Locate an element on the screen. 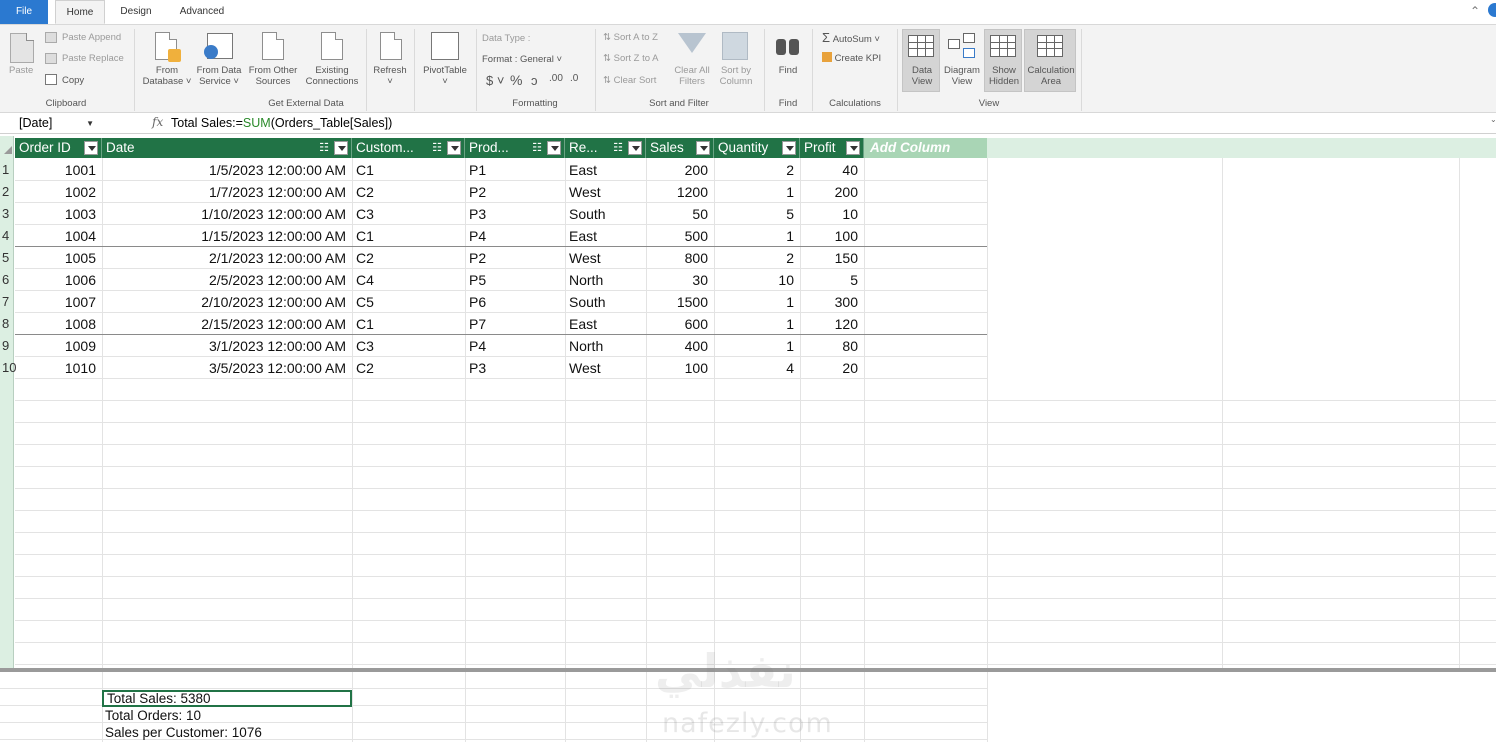 The width and height of the screenshot is (1496, 742). increase-decimal-button: .00 is located at coordinates (556, 78).